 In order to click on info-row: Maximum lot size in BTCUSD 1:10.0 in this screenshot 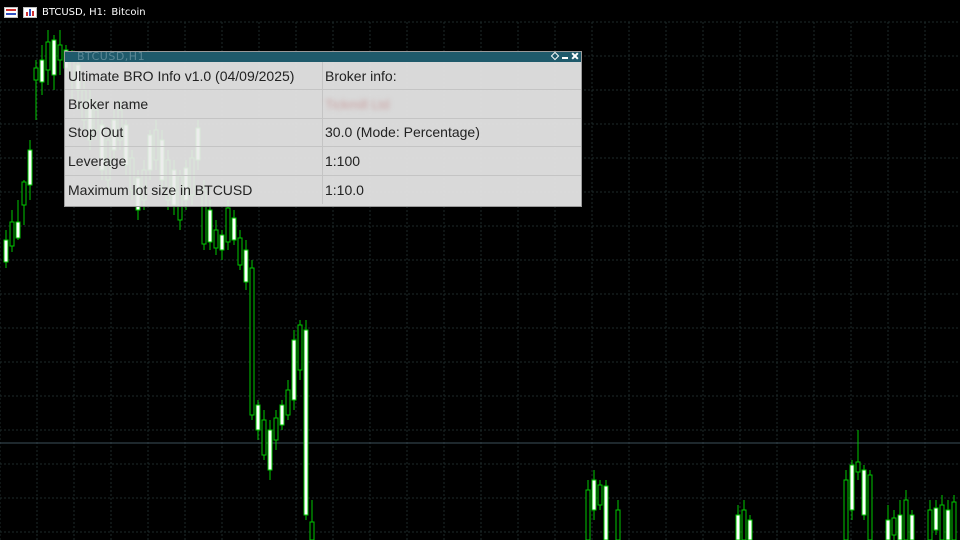, I will do `click(323, 189)`.